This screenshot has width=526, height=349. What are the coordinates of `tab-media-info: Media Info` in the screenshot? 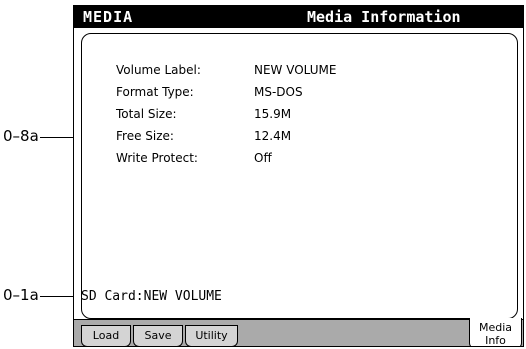 It's located at (495, 332).